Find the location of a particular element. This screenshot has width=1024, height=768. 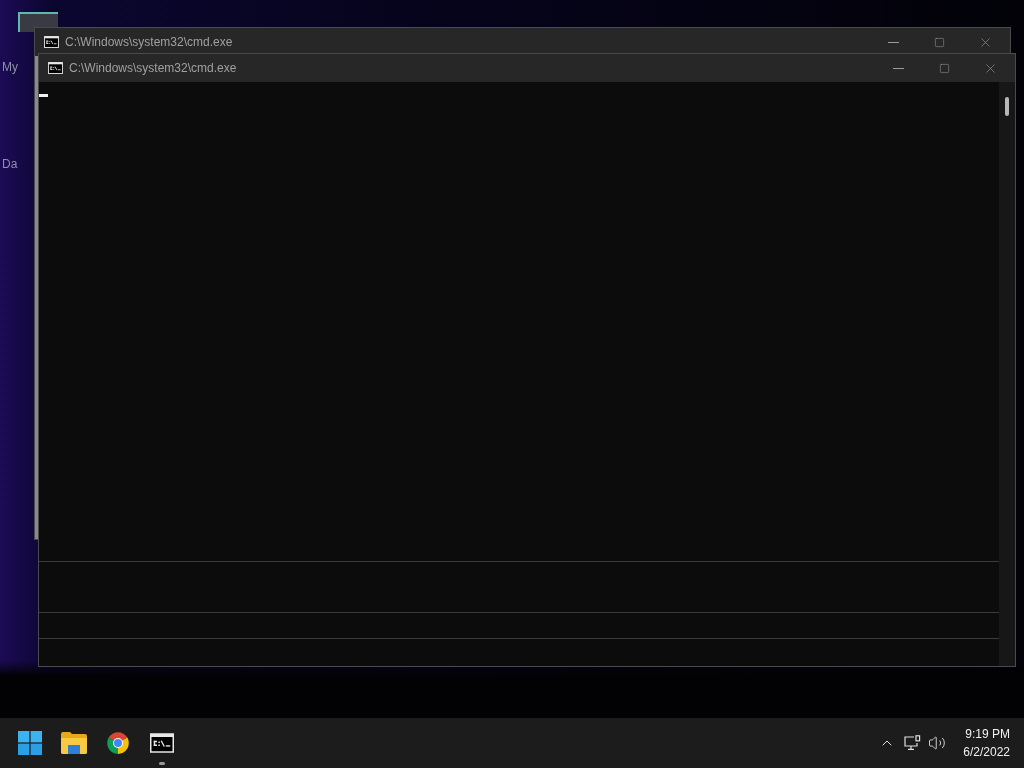

scroll-thumb is located at coordinates (1007, 106).